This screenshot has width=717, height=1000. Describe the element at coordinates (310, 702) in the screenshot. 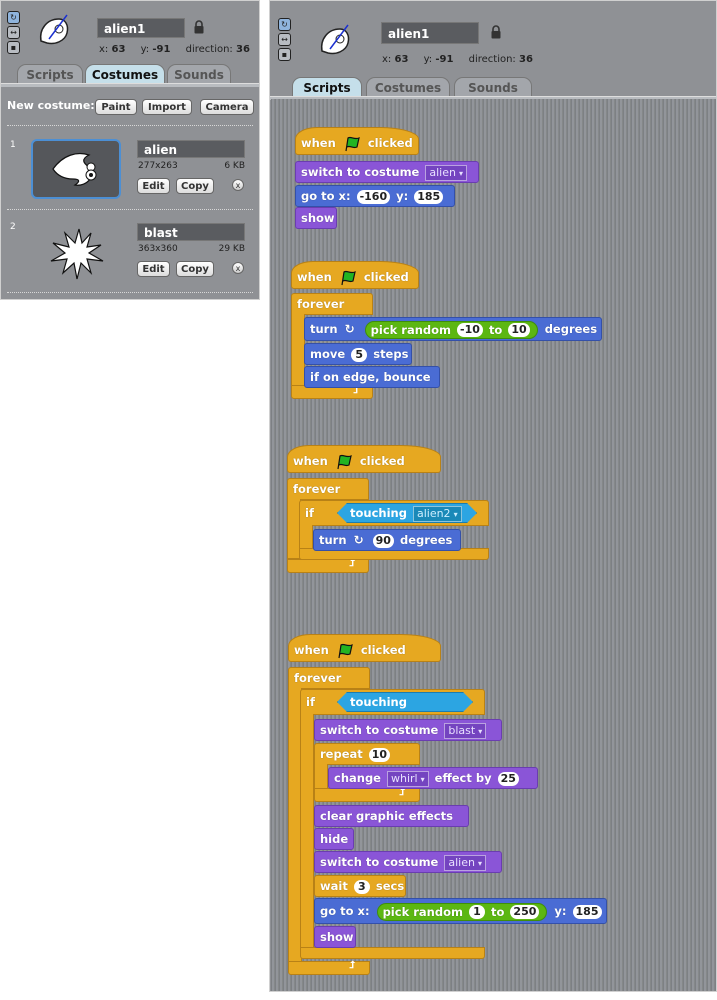

I see `if-label: if` at that location.